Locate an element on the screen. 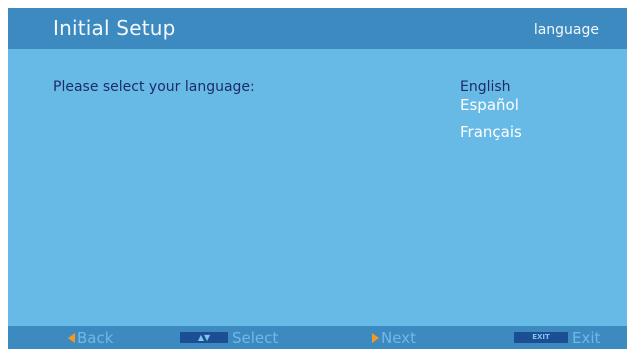 The height and width of the screenshot is (352, 635). exit-button: EXIT Exit is located at coordinates (564, 338).